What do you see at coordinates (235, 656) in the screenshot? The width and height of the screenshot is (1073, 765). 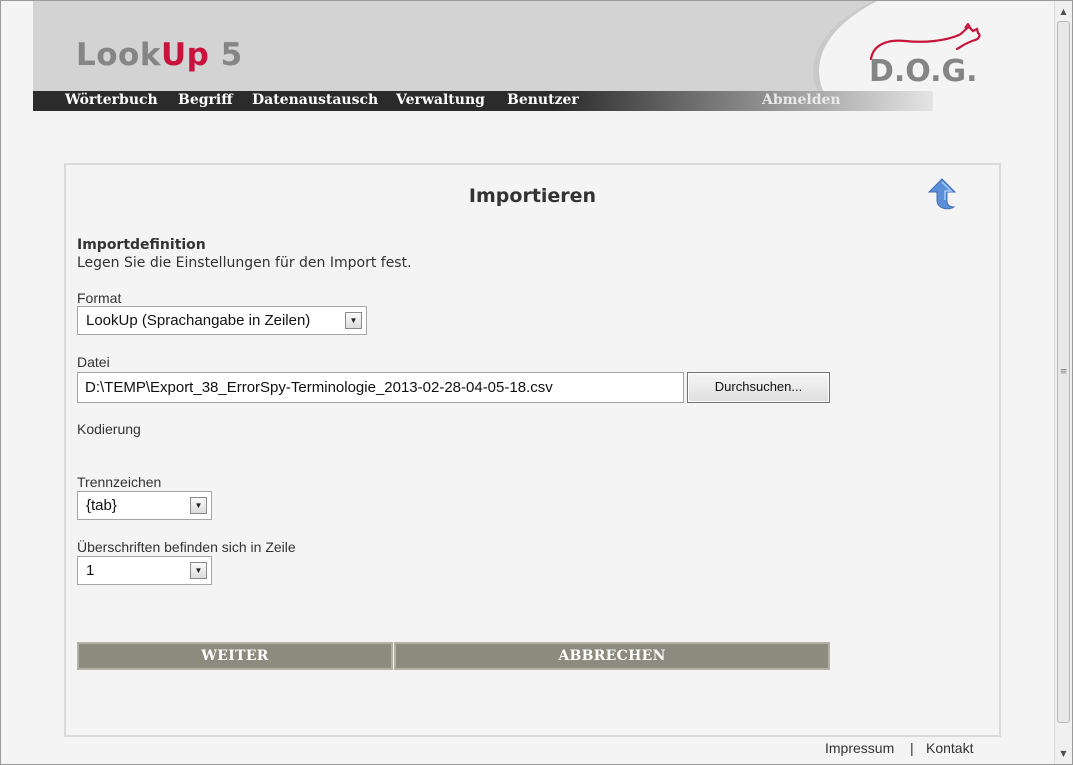 I see `next-button: WEITER` at bounding box center [235, 656].